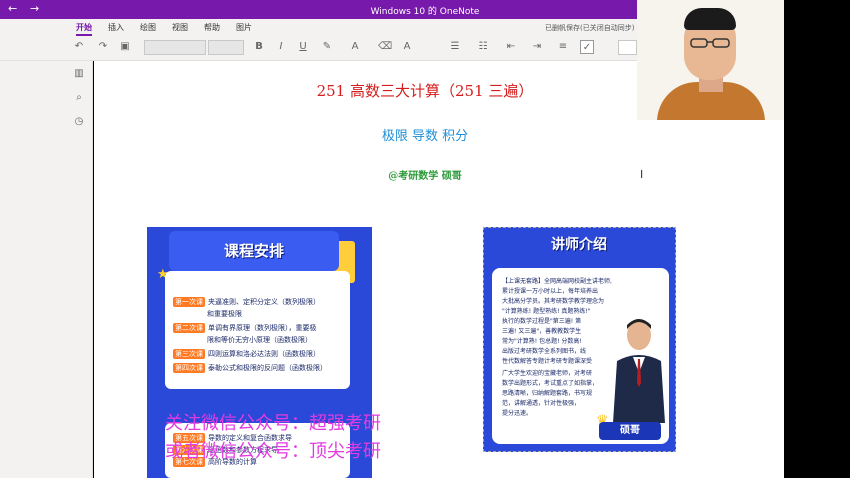  Describe the element at coordinates (264, 354) in the screenshot. I see `lesson-text: 四则运算和洛必达法则（函数极限）` at that location.